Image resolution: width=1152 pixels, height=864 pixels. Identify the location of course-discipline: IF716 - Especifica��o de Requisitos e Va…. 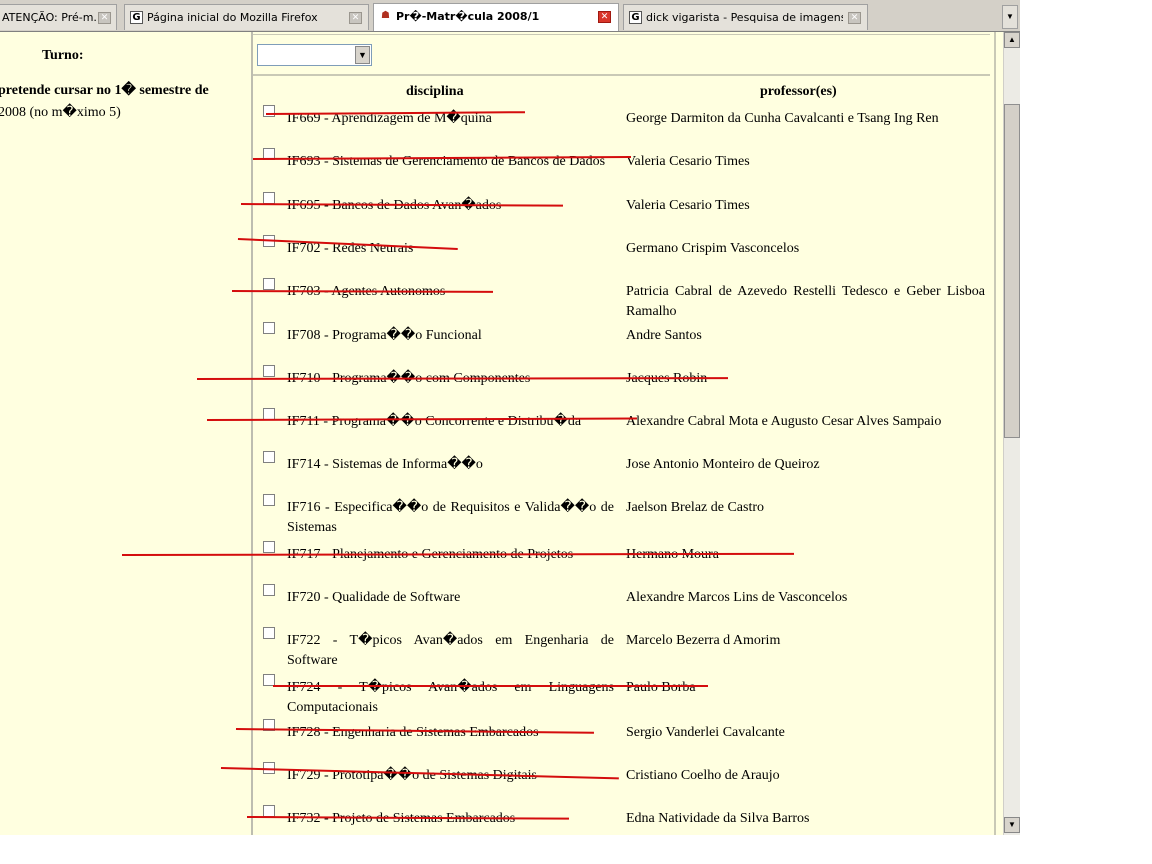
(450, 517).